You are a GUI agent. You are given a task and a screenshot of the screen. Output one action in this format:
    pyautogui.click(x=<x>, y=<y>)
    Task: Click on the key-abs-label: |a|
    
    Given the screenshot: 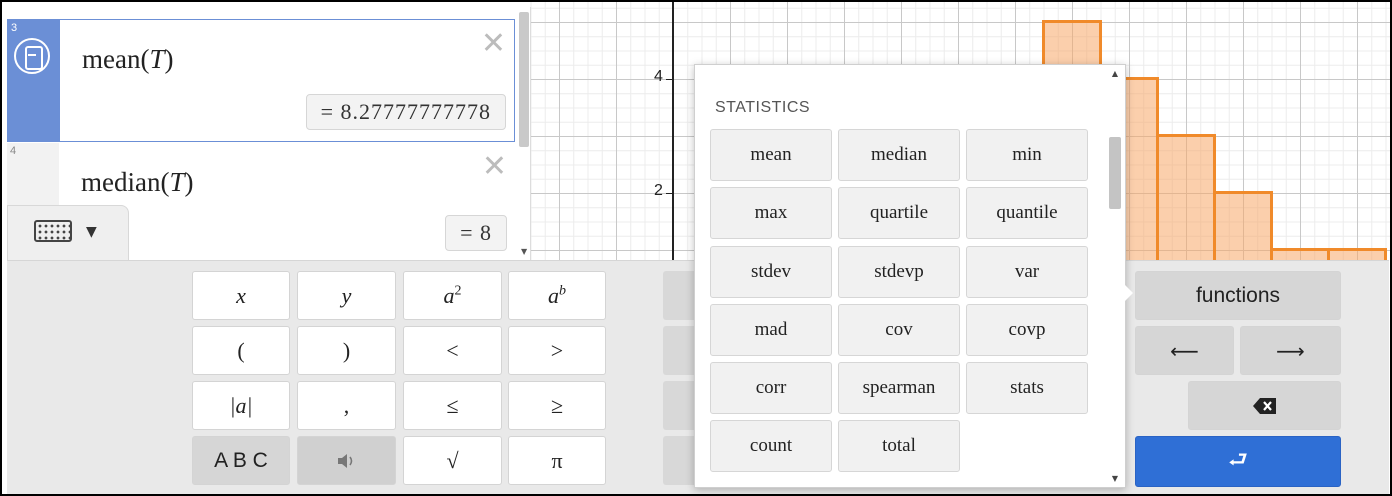 What is the action you would take?
    pyautogui.click(x=241, y=405)
    